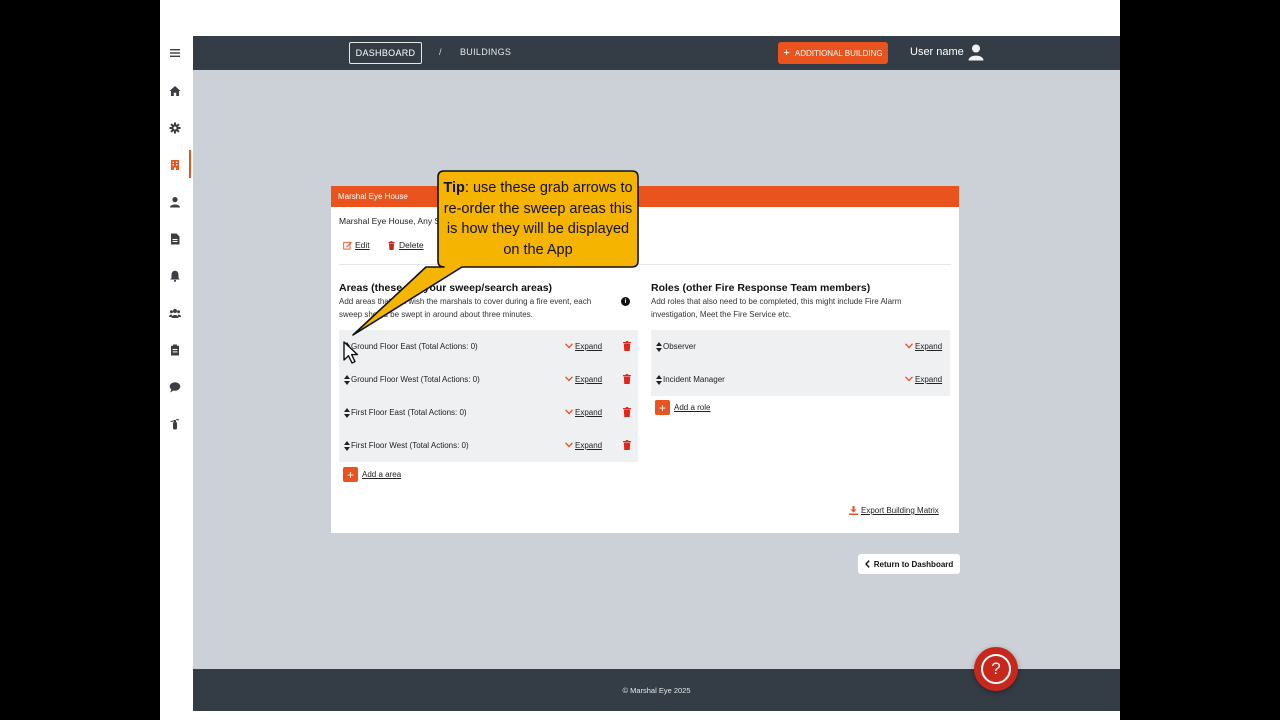 The width and height of the screenshot is (1280, 720). Describe the element at coordinates (937, 52) in the screenshot. I see `user-name: User name` at that location.